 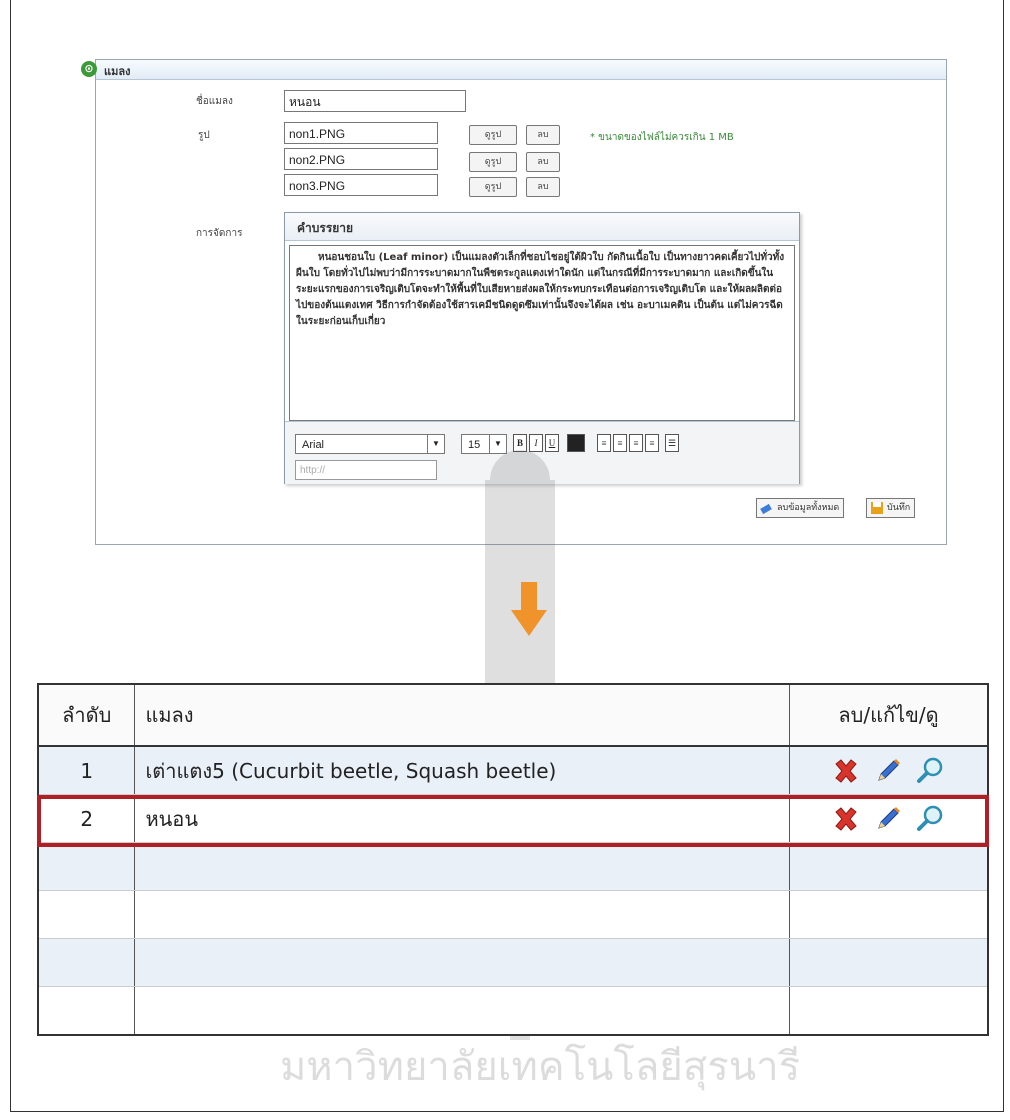 What do you see at coordinates (313, 445) in the screenshot?
I see `font-family-value: Arial` at bounding box center [313, 445].